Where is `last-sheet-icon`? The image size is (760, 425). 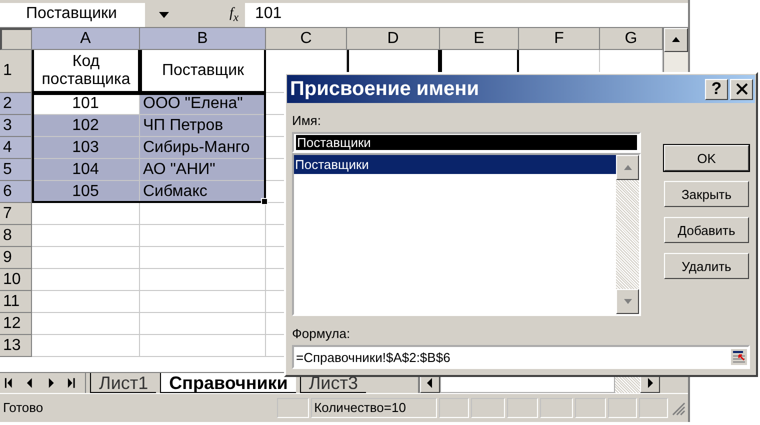 last-sheet-icon is located at coordinates (71, 383).